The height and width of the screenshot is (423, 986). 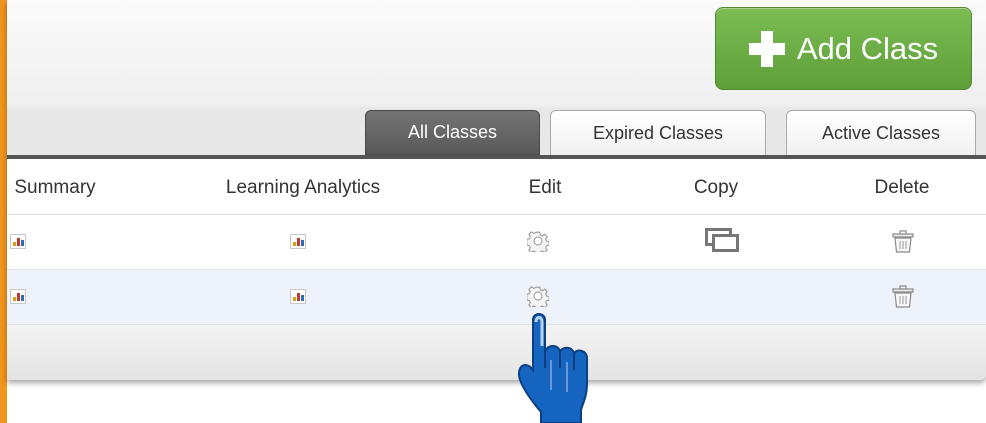 What do you see at coordinates (303, 187) in the screenshot?
I see `column-learning-analytics: Learning Analytics` at bounding box center [303, 187].